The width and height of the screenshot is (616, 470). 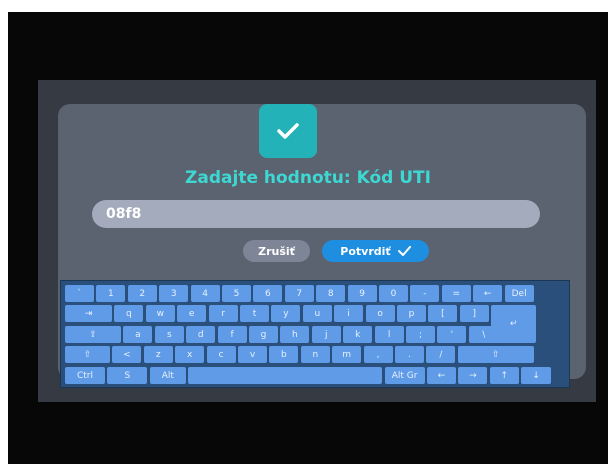 What do you see at coordinates (111, 293) in the screenshot?
I see `key-1: 1` at bounding box center [111, 293].